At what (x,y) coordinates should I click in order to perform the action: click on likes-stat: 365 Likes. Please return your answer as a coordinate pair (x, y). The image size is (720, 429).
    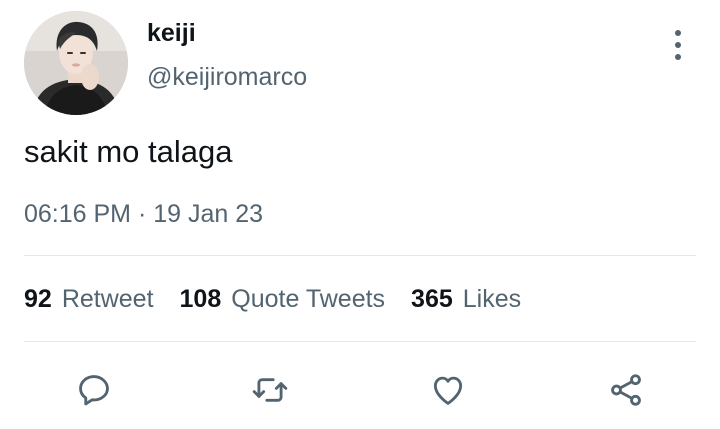
    Looking at the image, I should click on (466, 299).